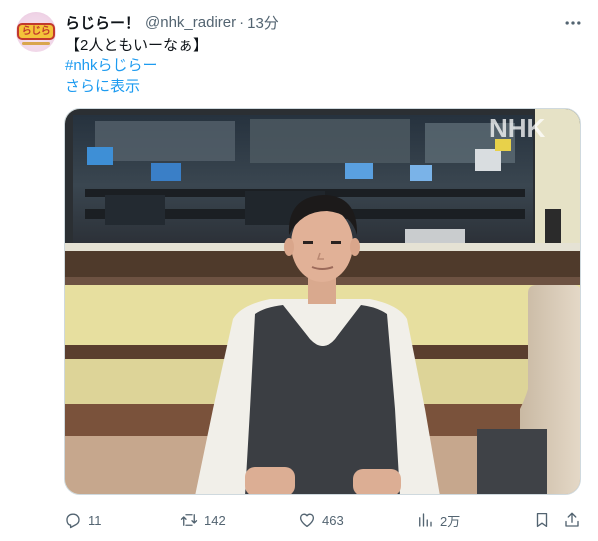 The width and height of the screenshot is (598, 541). I want to click on bookmark-icon, so click(542, 520).